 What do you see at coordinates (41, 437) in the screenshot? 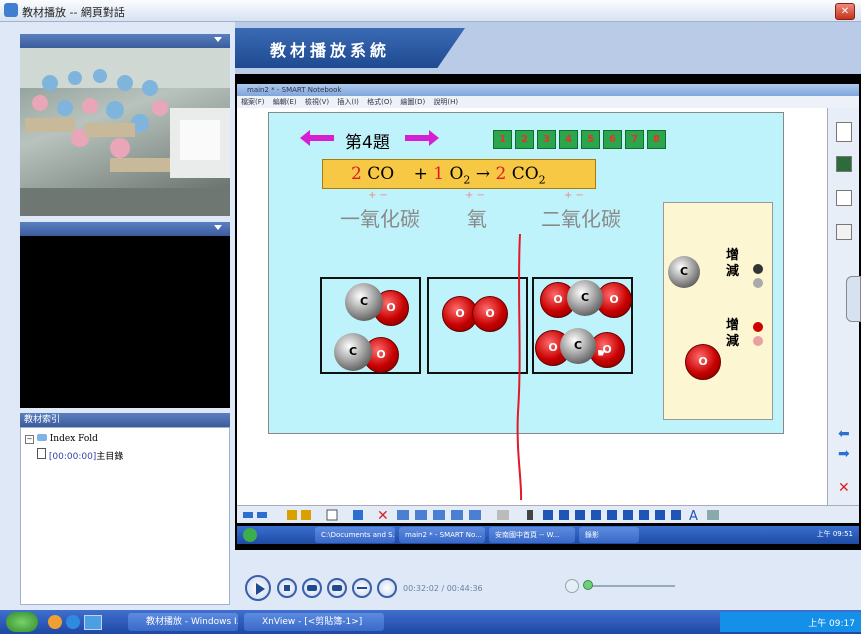
I see `folder-icon` at bounding box center [41, 437].